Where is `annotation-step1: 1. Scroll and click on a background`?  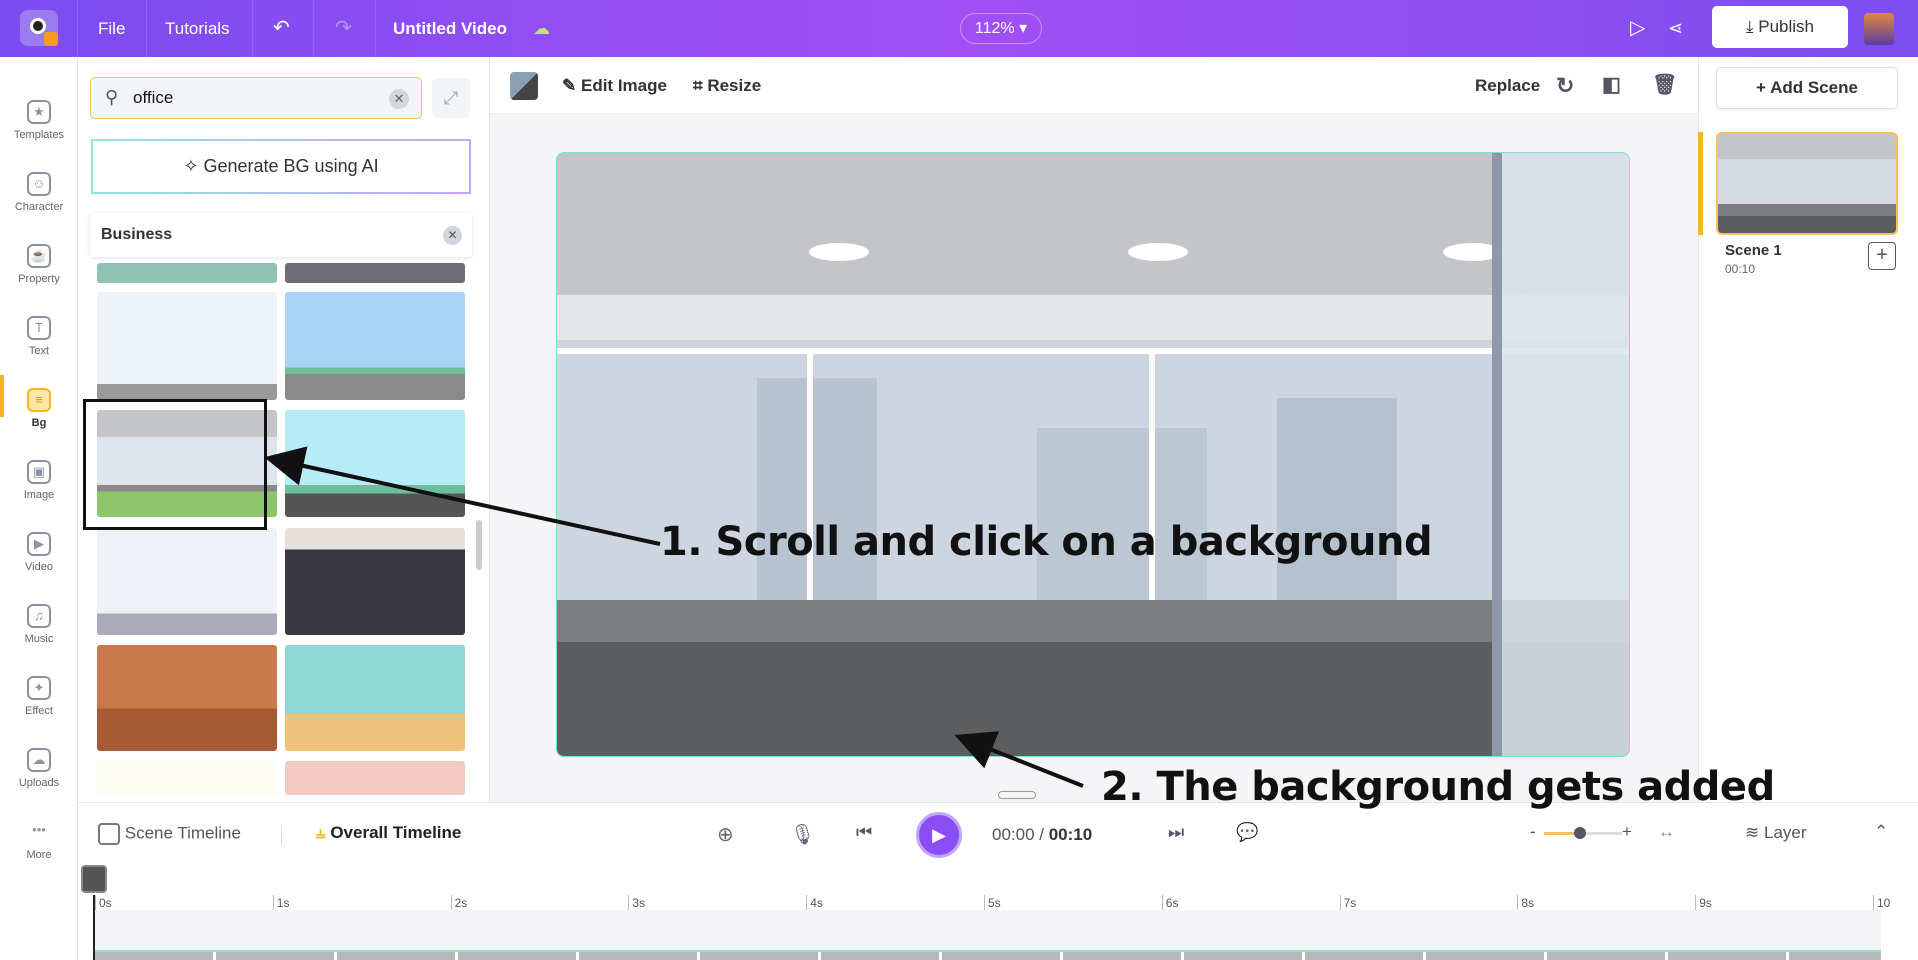 annotation-step1: 1. Scroll and click on a background is located at coordinates (1046, 542).